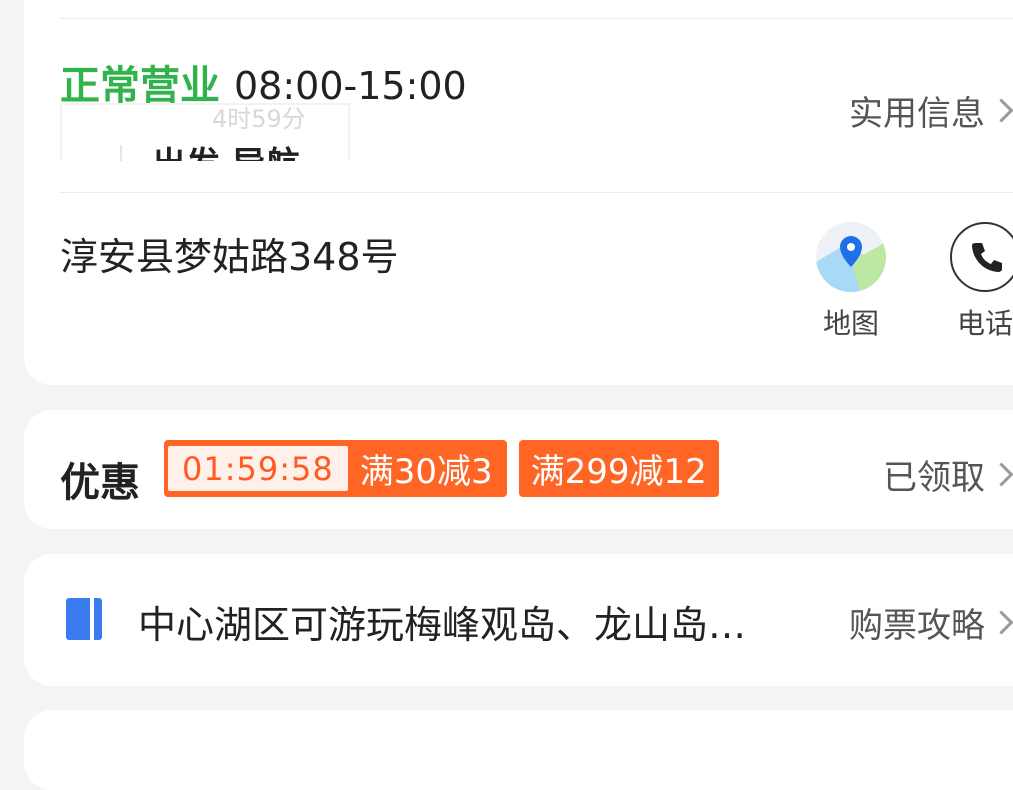 Image resolution: width=1013 pixels, height=790 pixels. I want to click on ticket-guide-link: 购票攻略, so click(931, 622).